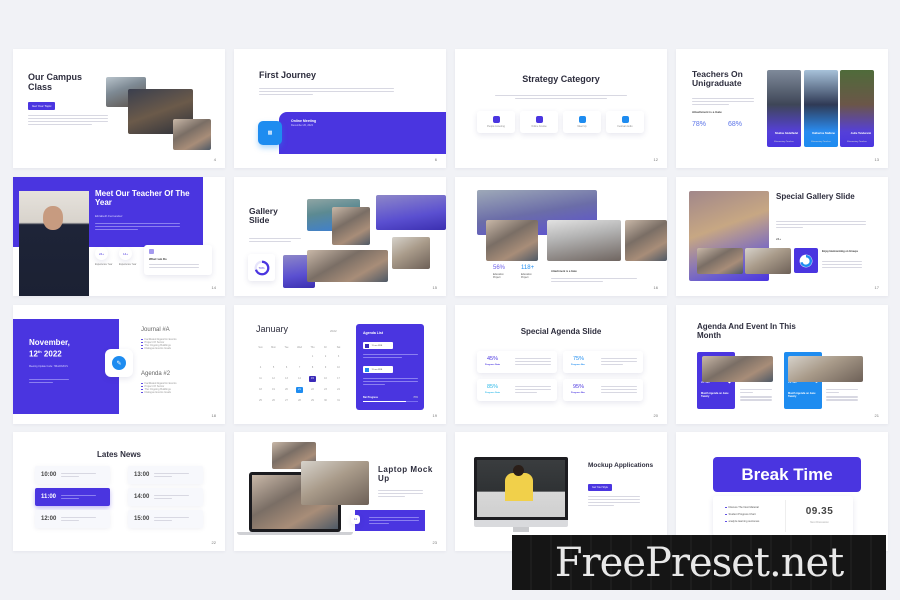  Describe the element at coordinates (338, 401) in the screenshot. I see `calendar-day: 31` at that location.